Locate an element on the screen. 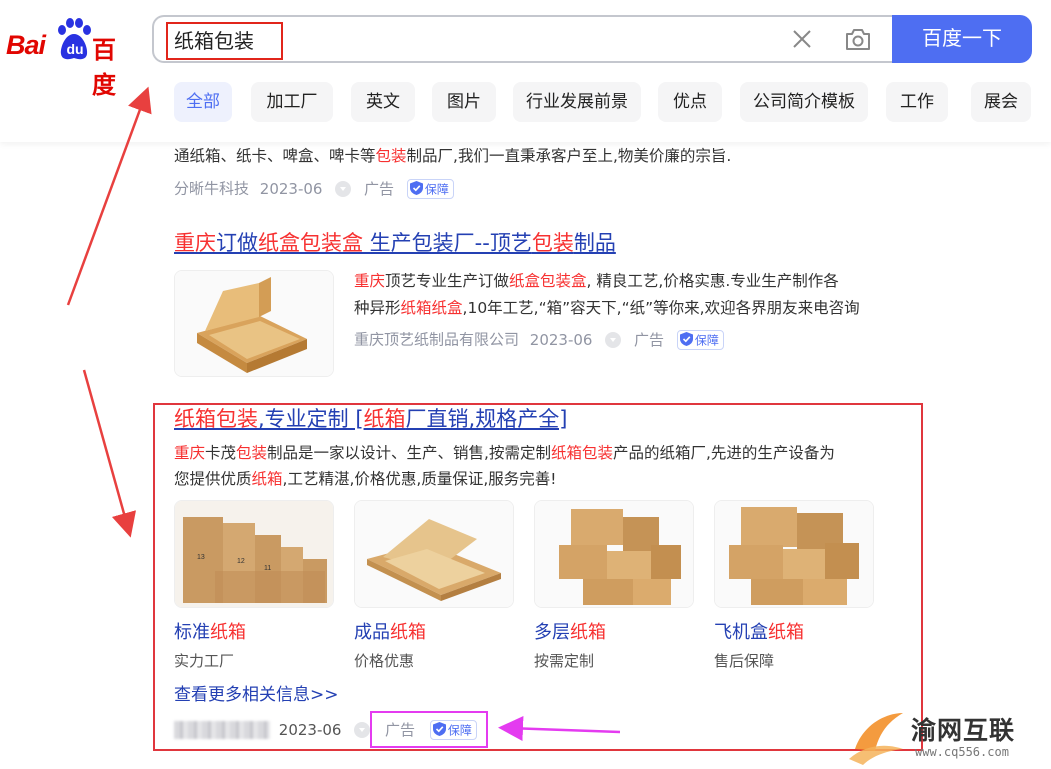 The image size is (1051, 769). logo-chinese: 百度 is located at coordinates (104, 67).